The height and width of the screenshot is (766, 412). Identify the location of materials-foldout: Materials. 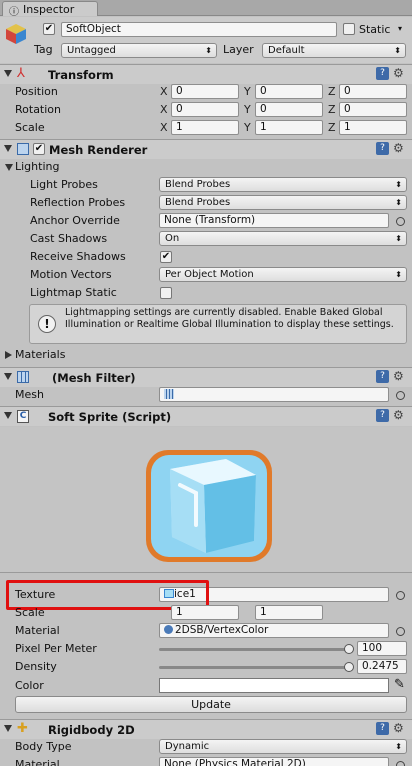
(206, 355).